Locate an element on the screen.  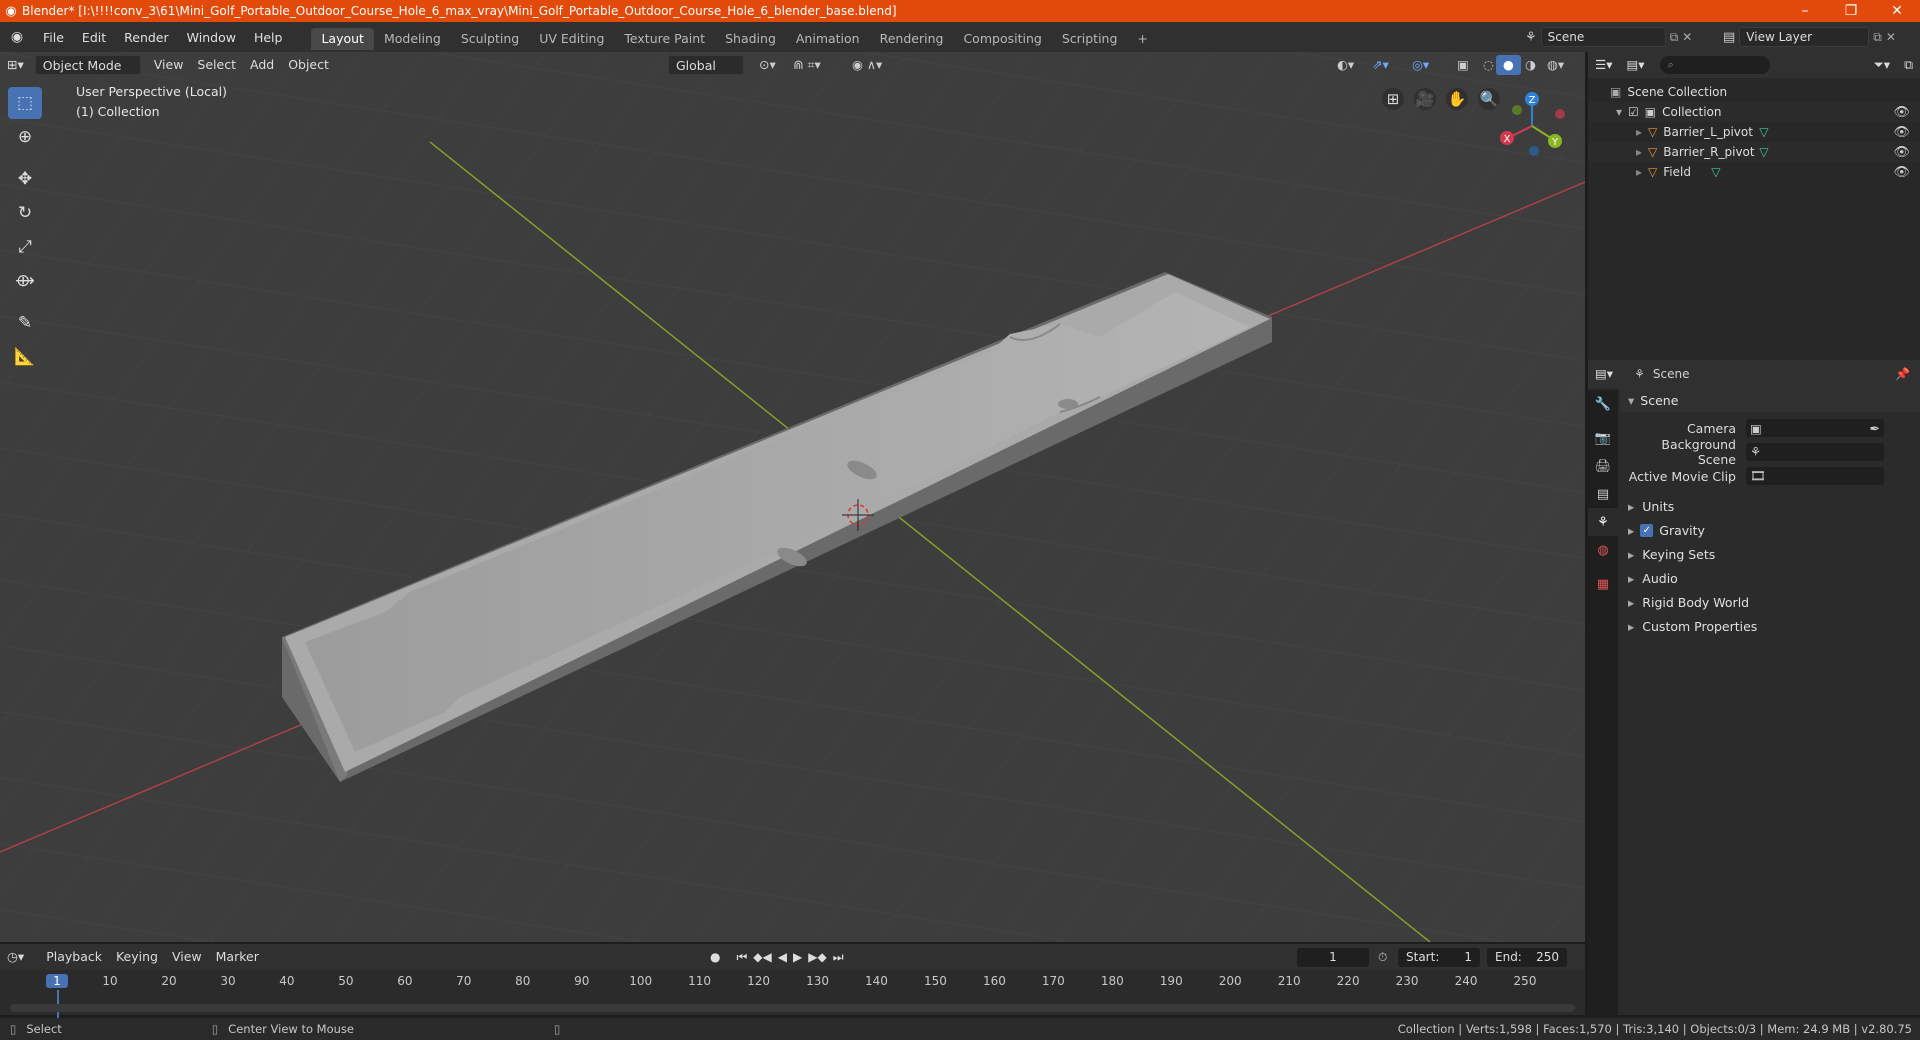
tab-shading: Shading is located at coordinates (750, 39).